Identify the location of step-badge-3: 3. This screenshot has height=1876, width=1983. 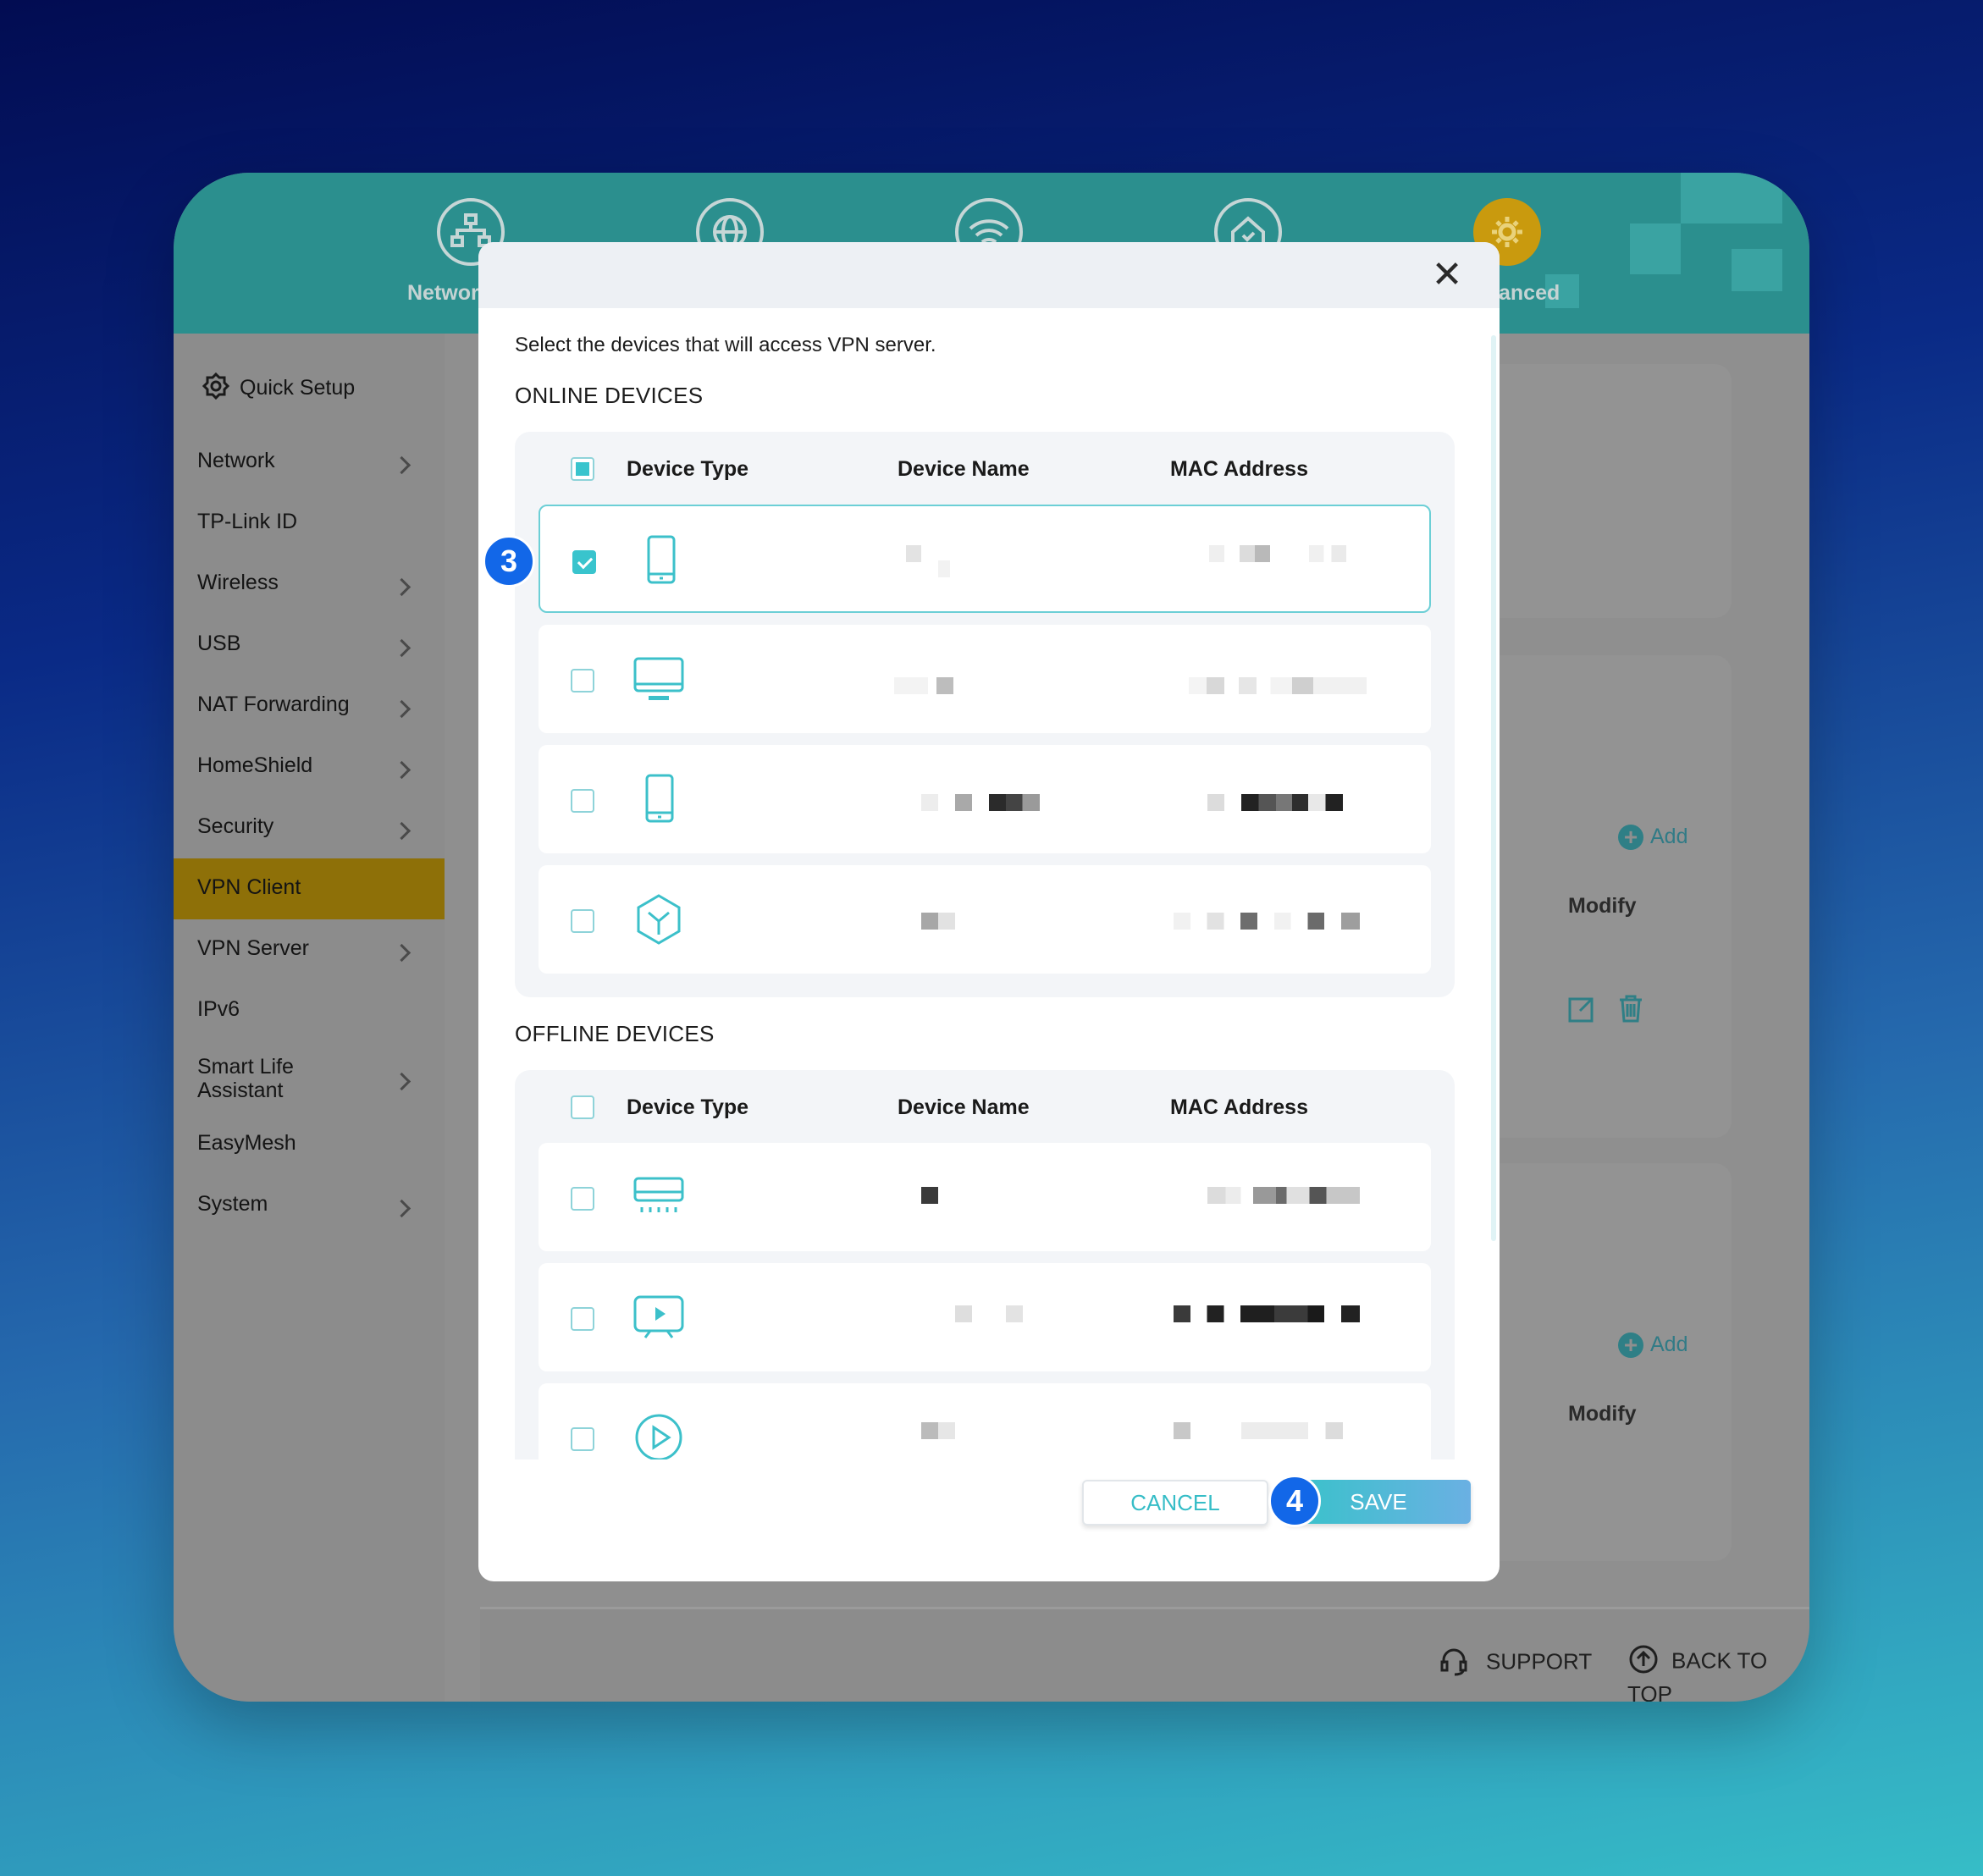
(509, 561).